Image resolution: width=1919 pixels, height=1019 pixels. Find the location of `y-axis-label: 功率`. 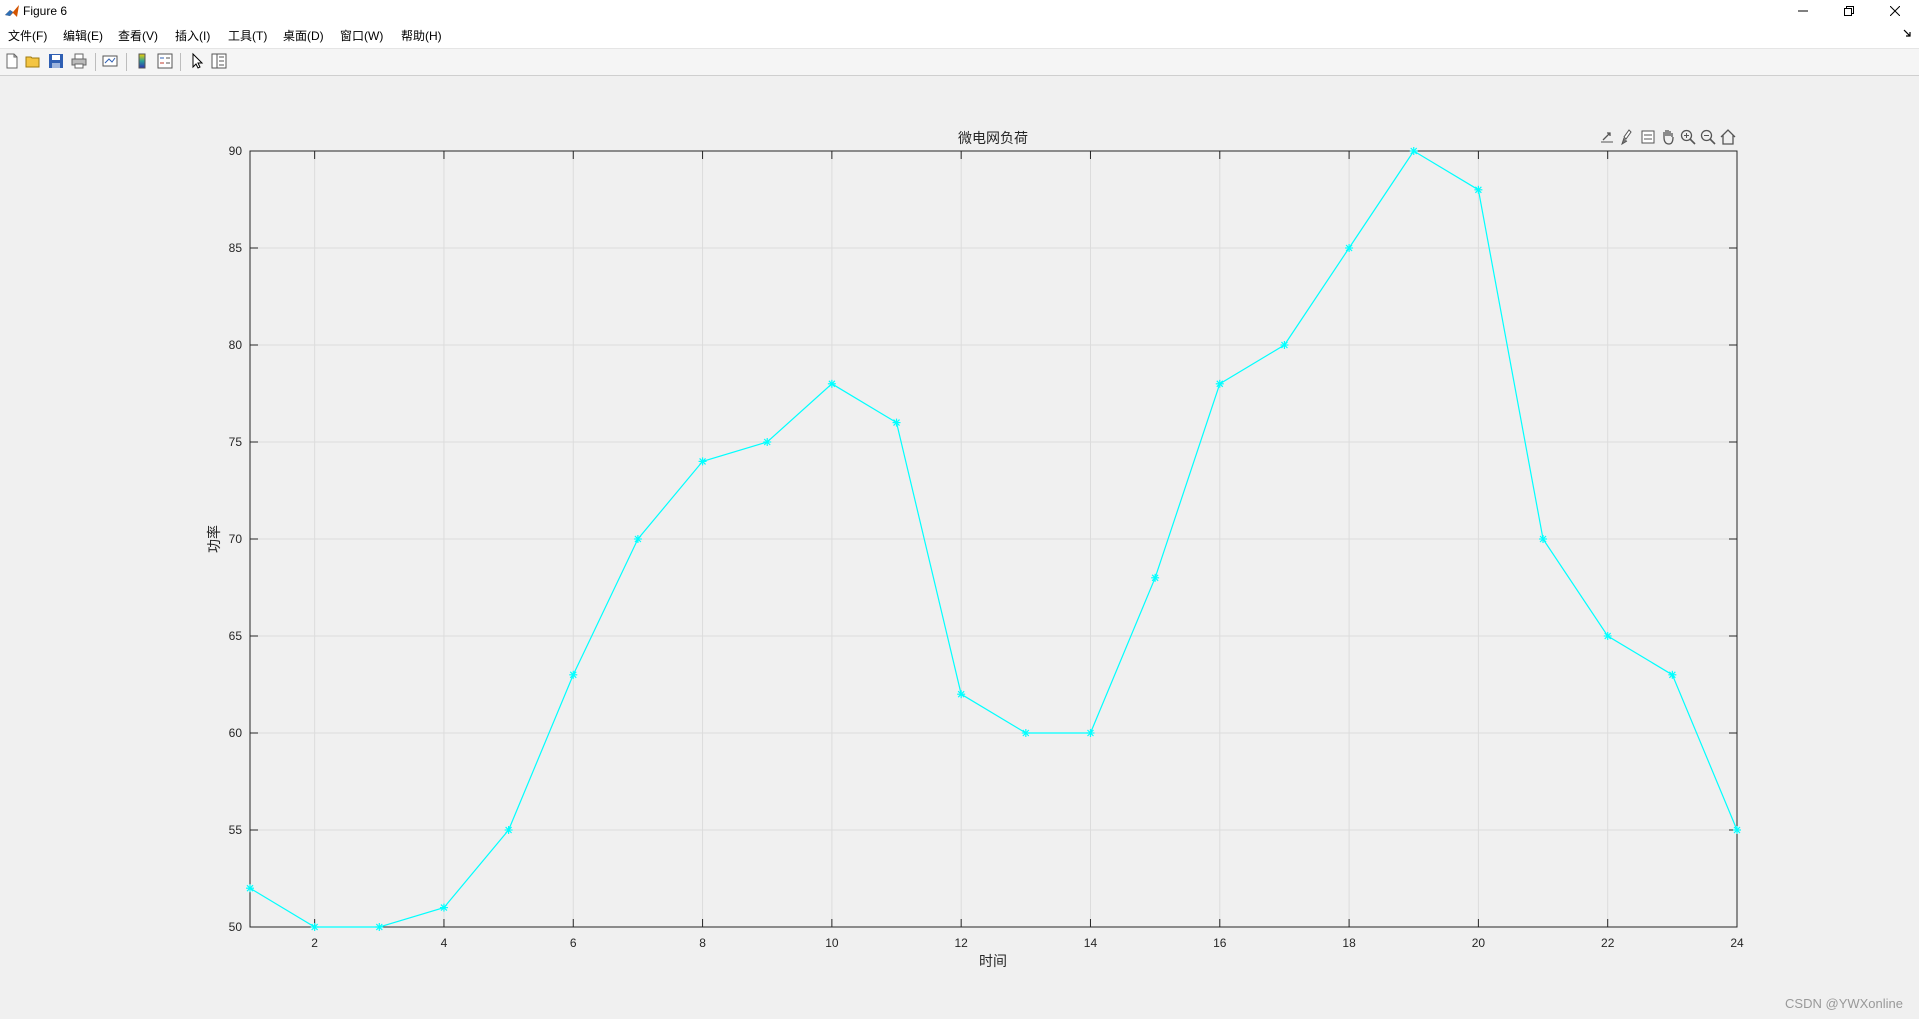

y-axis-label: 功率 is located at coordinates (214, 539).